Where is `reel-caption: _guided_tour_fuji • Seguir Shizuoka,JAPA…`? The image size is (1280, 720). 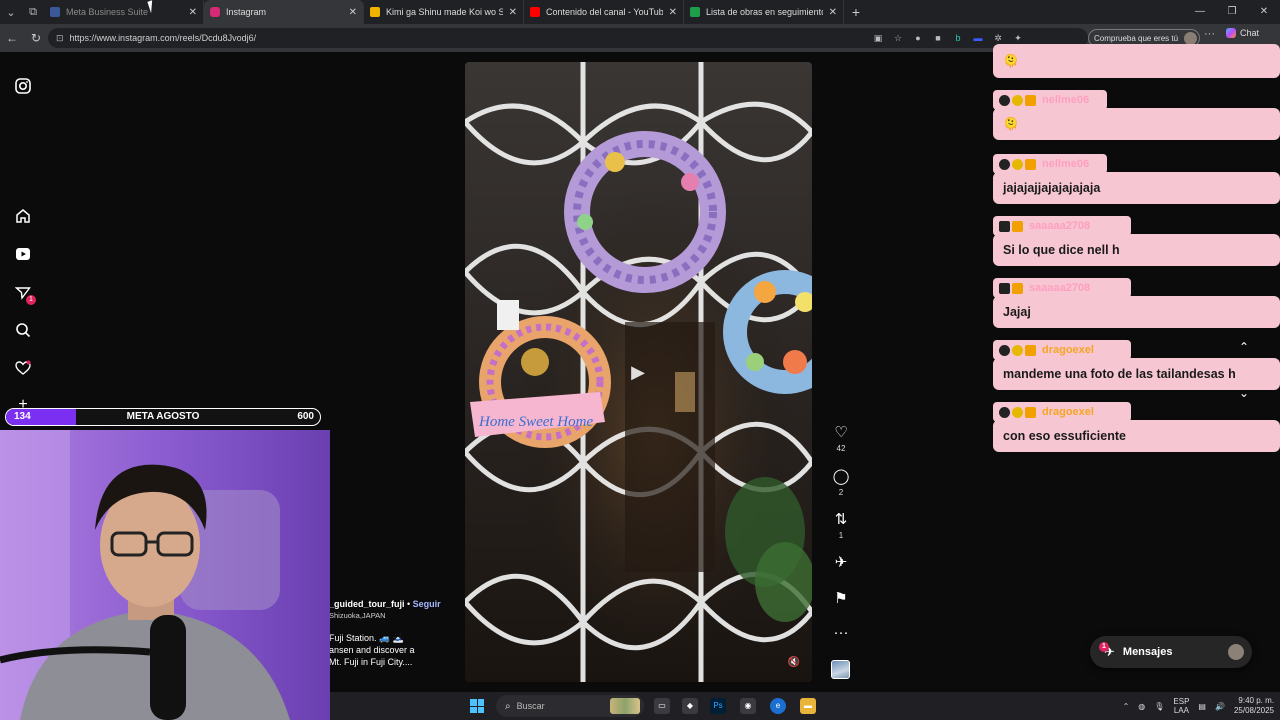
reel-caption: _guided_tour_fuji • Seguir Shizuoka,JAPA… is located at coordinates (394, 633).